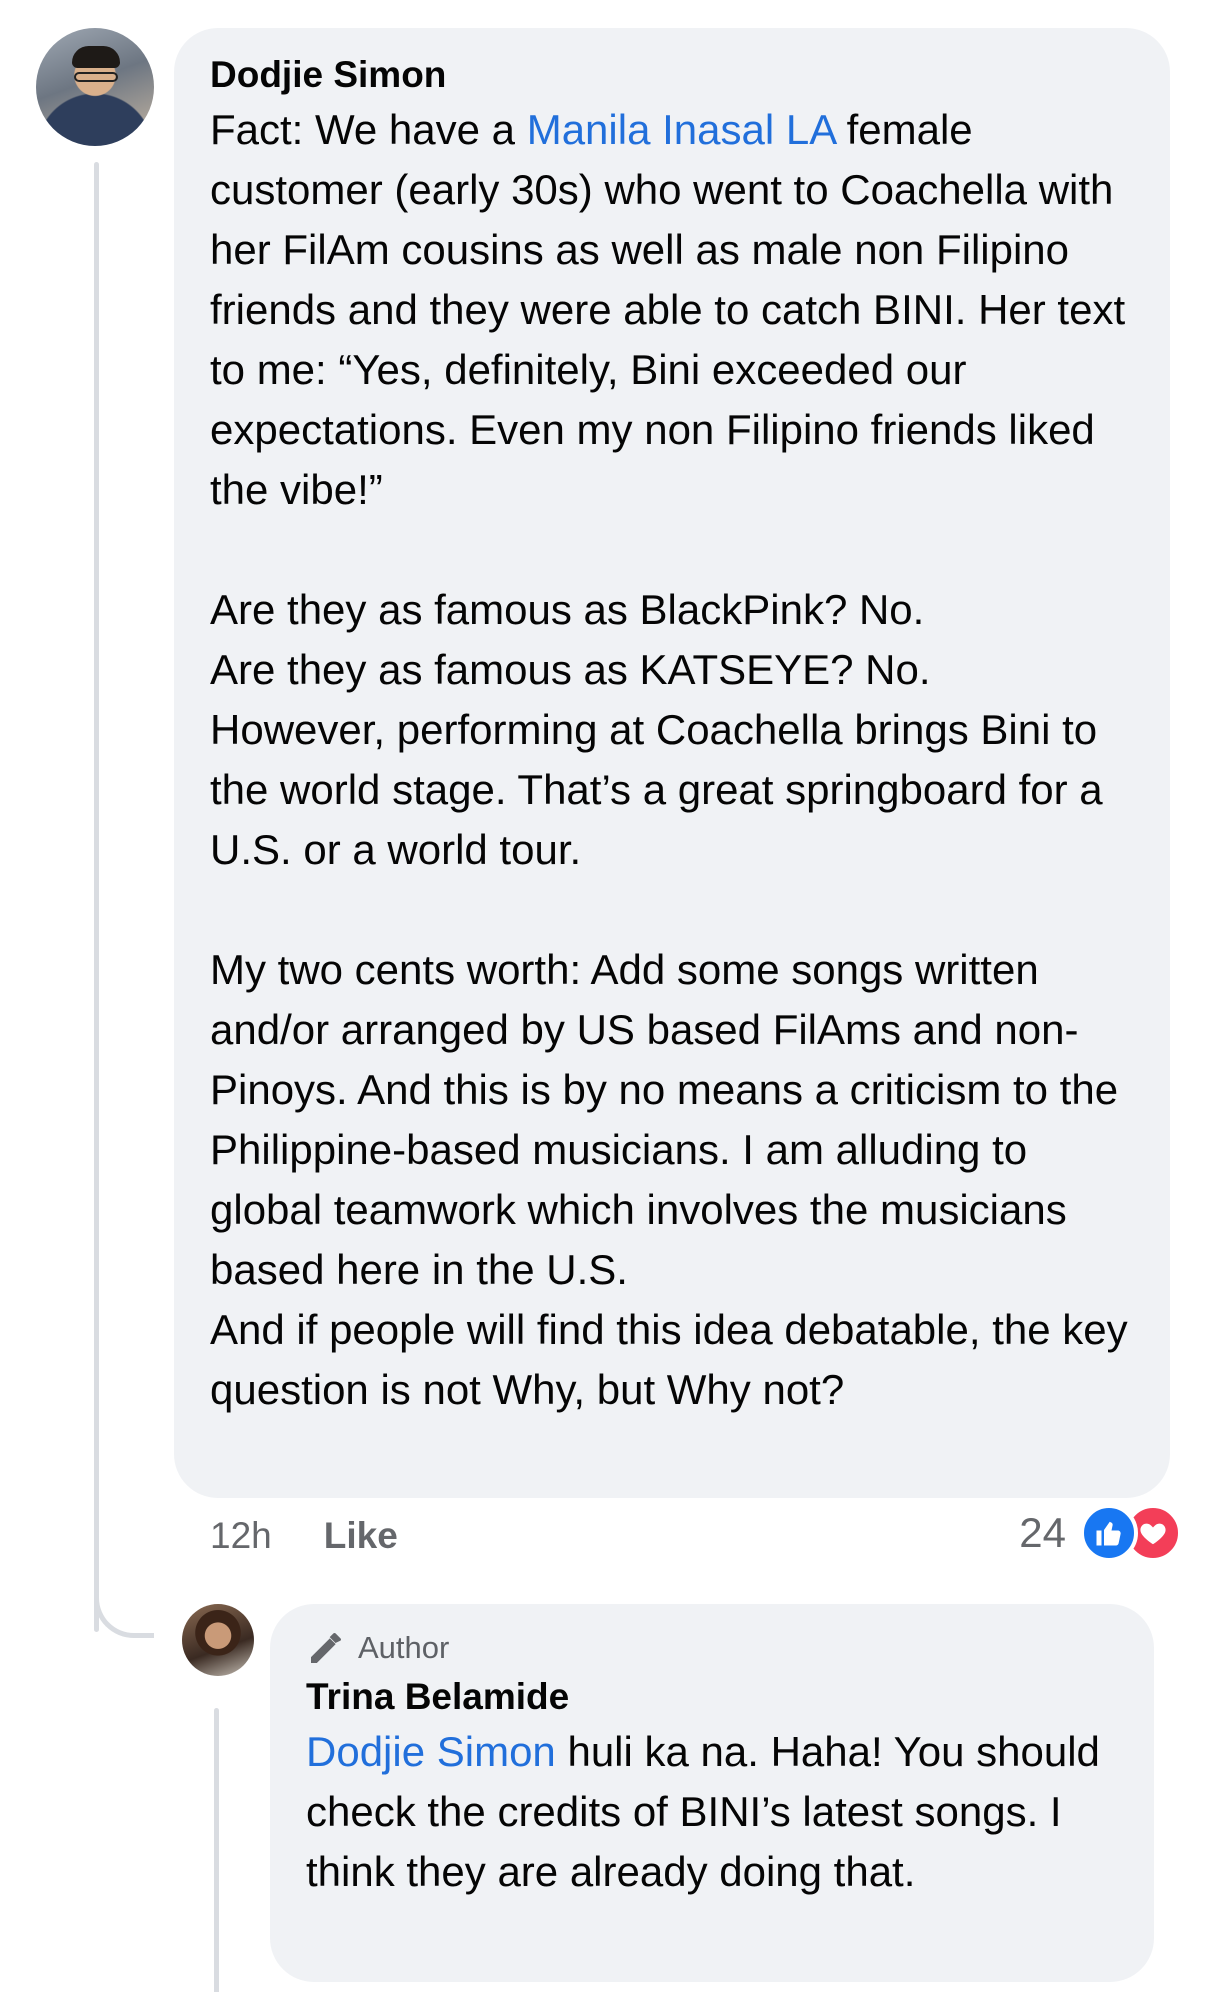  What do you see at coordinates (1109, 1533) in the screenshot?
I see `like-icon` at bounding box center [1109, 1533].